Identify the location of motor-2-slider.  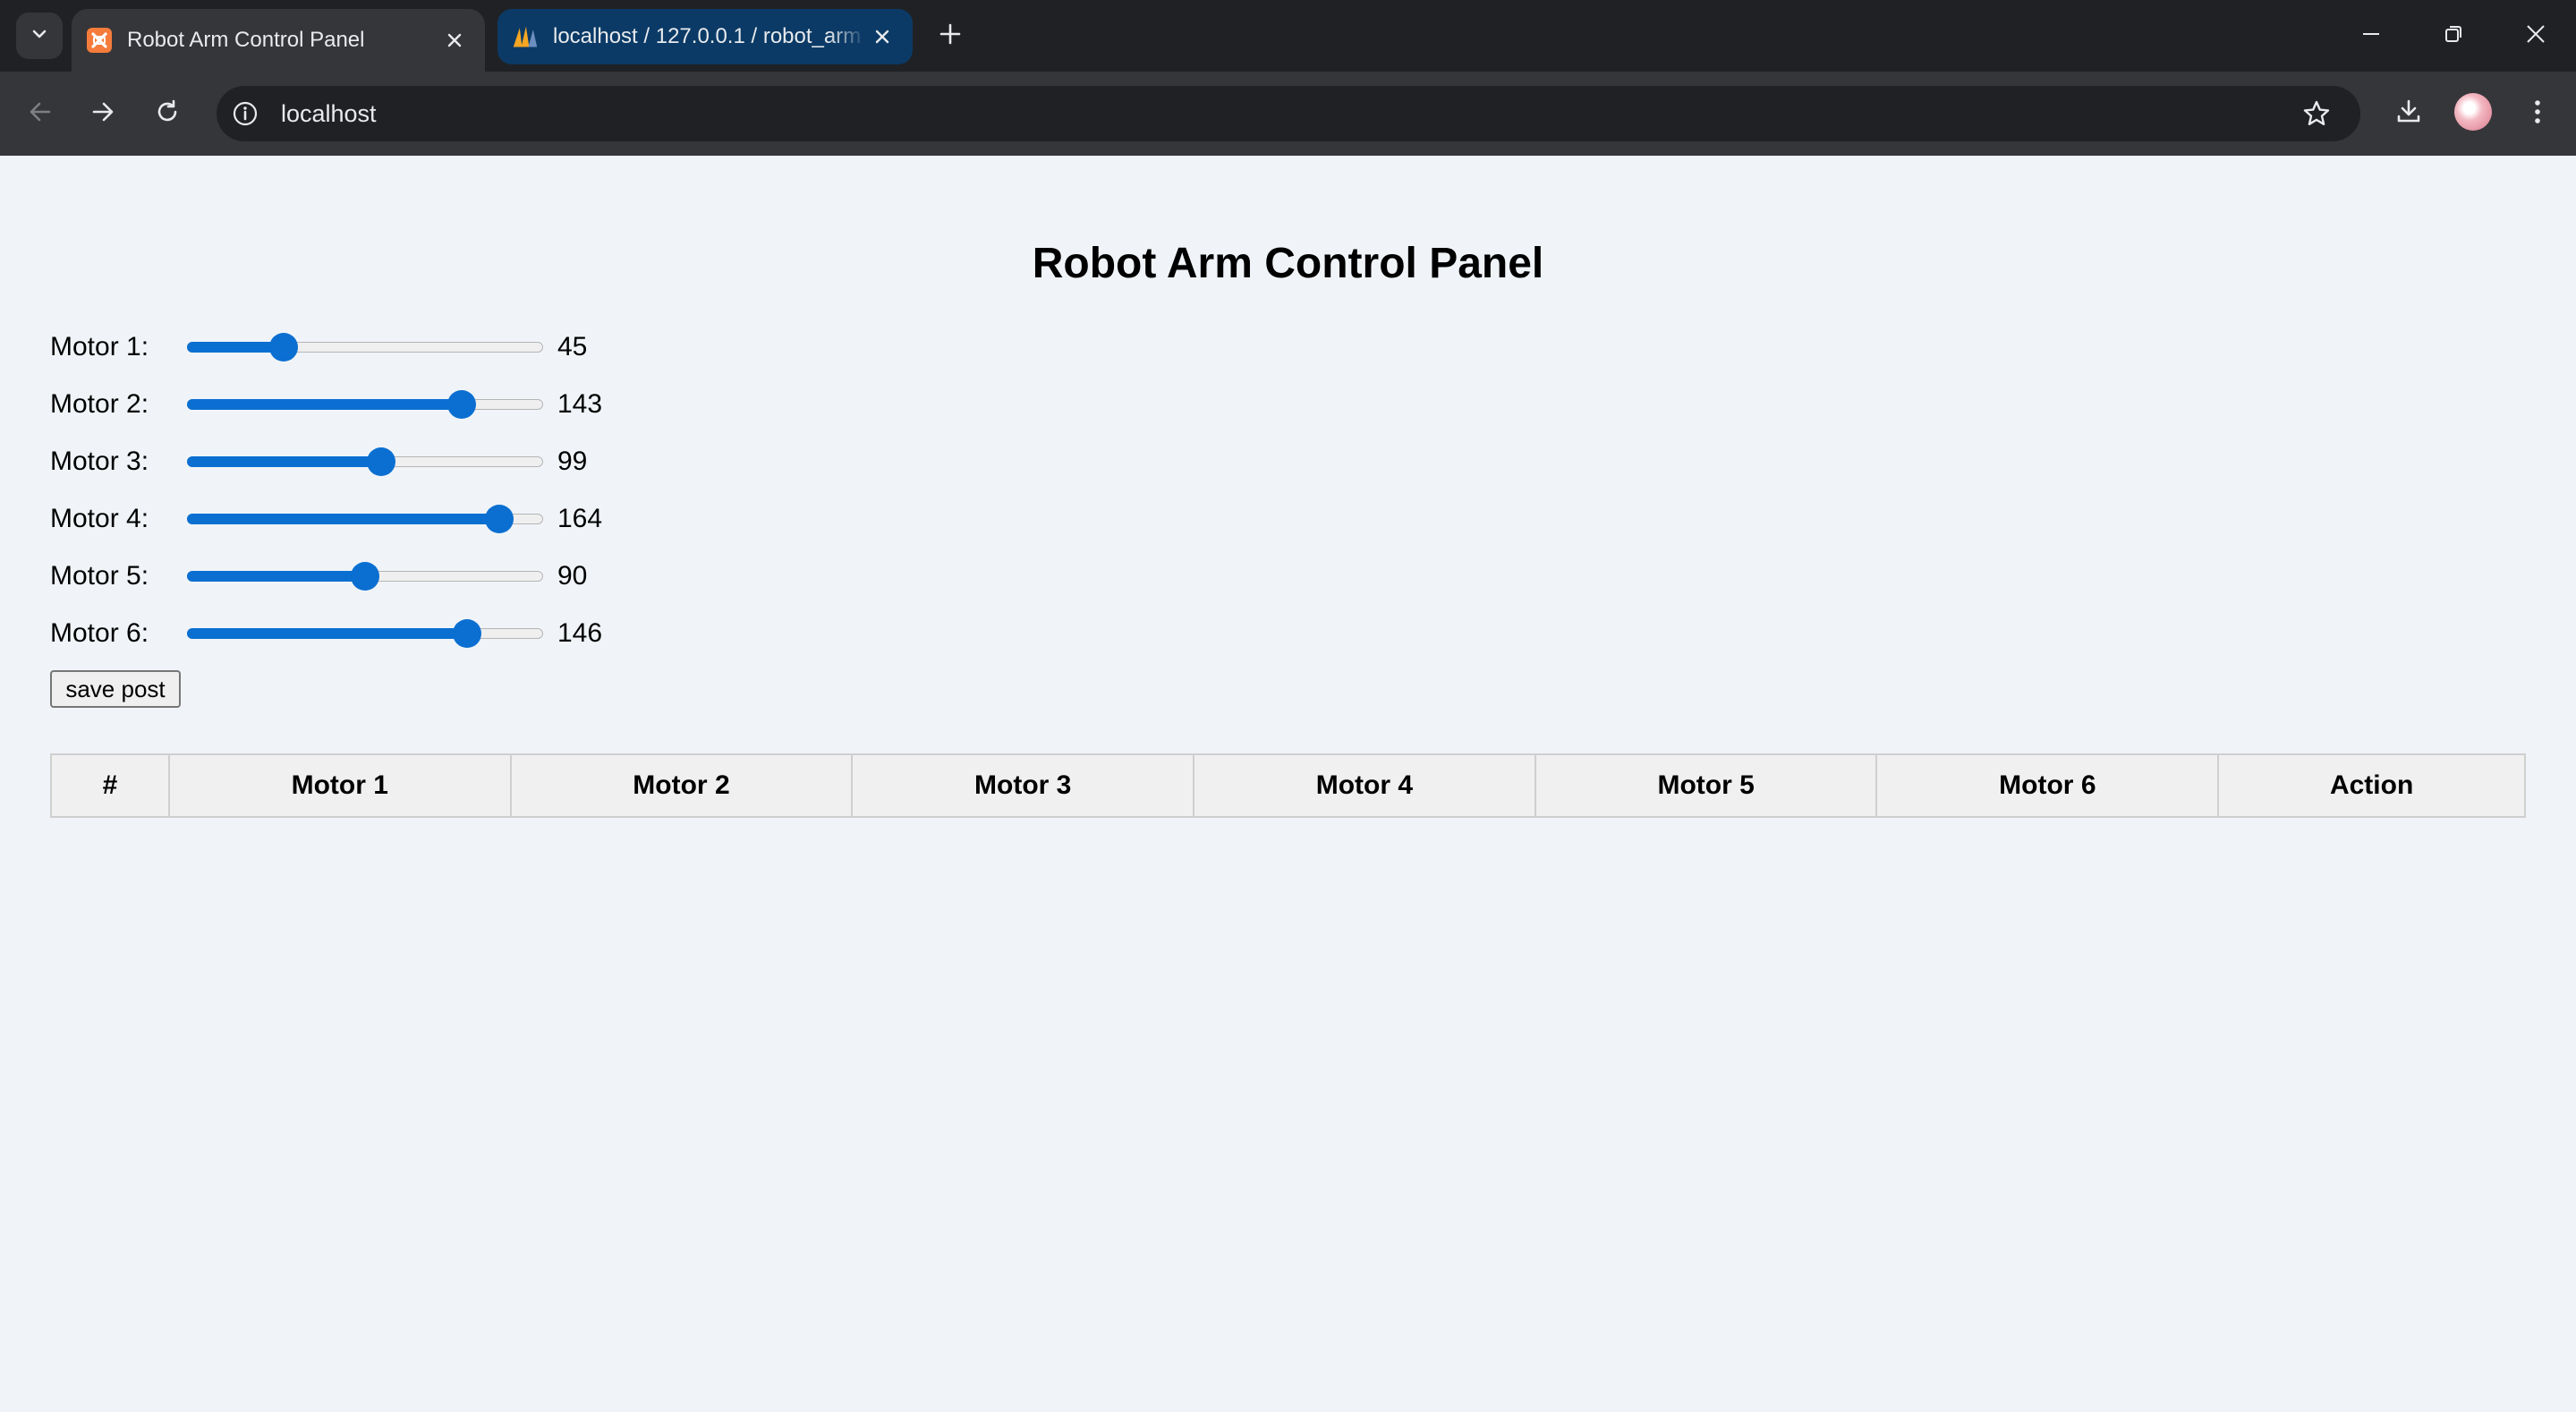
(365, 404).